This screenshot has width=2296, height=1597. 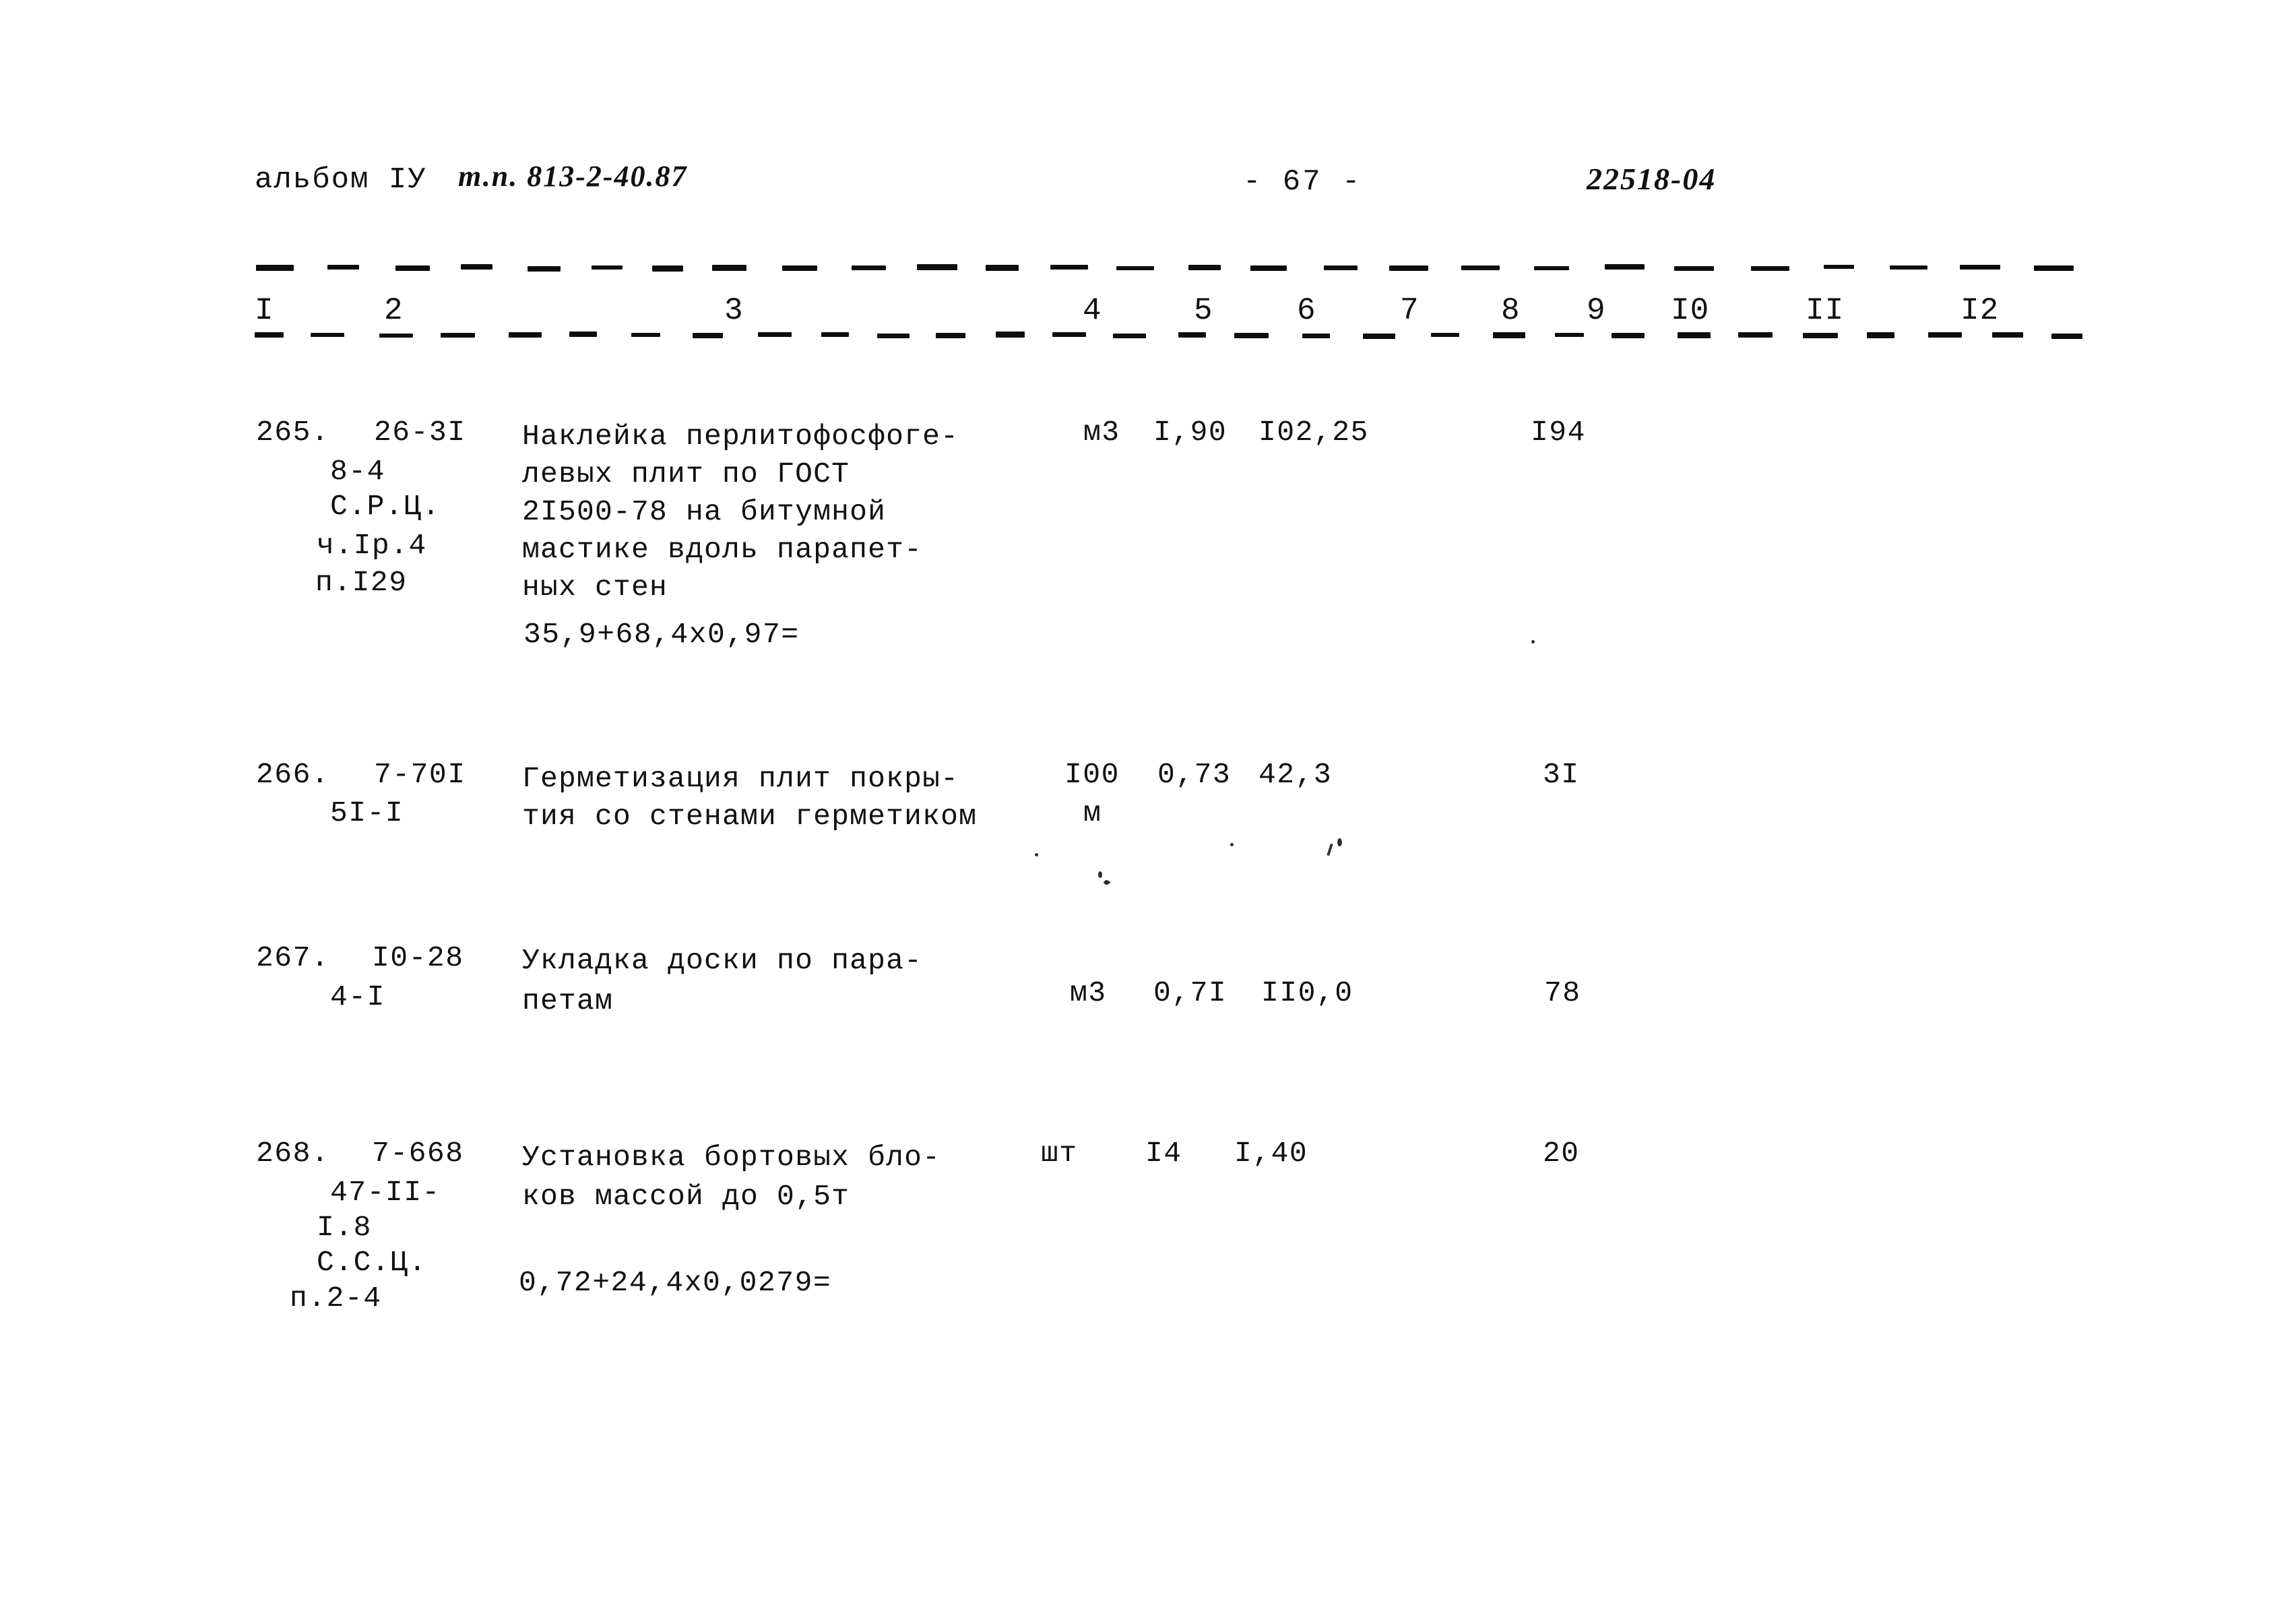 What do you see at coordinates (418, 957) in the screenshot?
I see `row-code-line: I0-28` at bounding box center [418, 957].